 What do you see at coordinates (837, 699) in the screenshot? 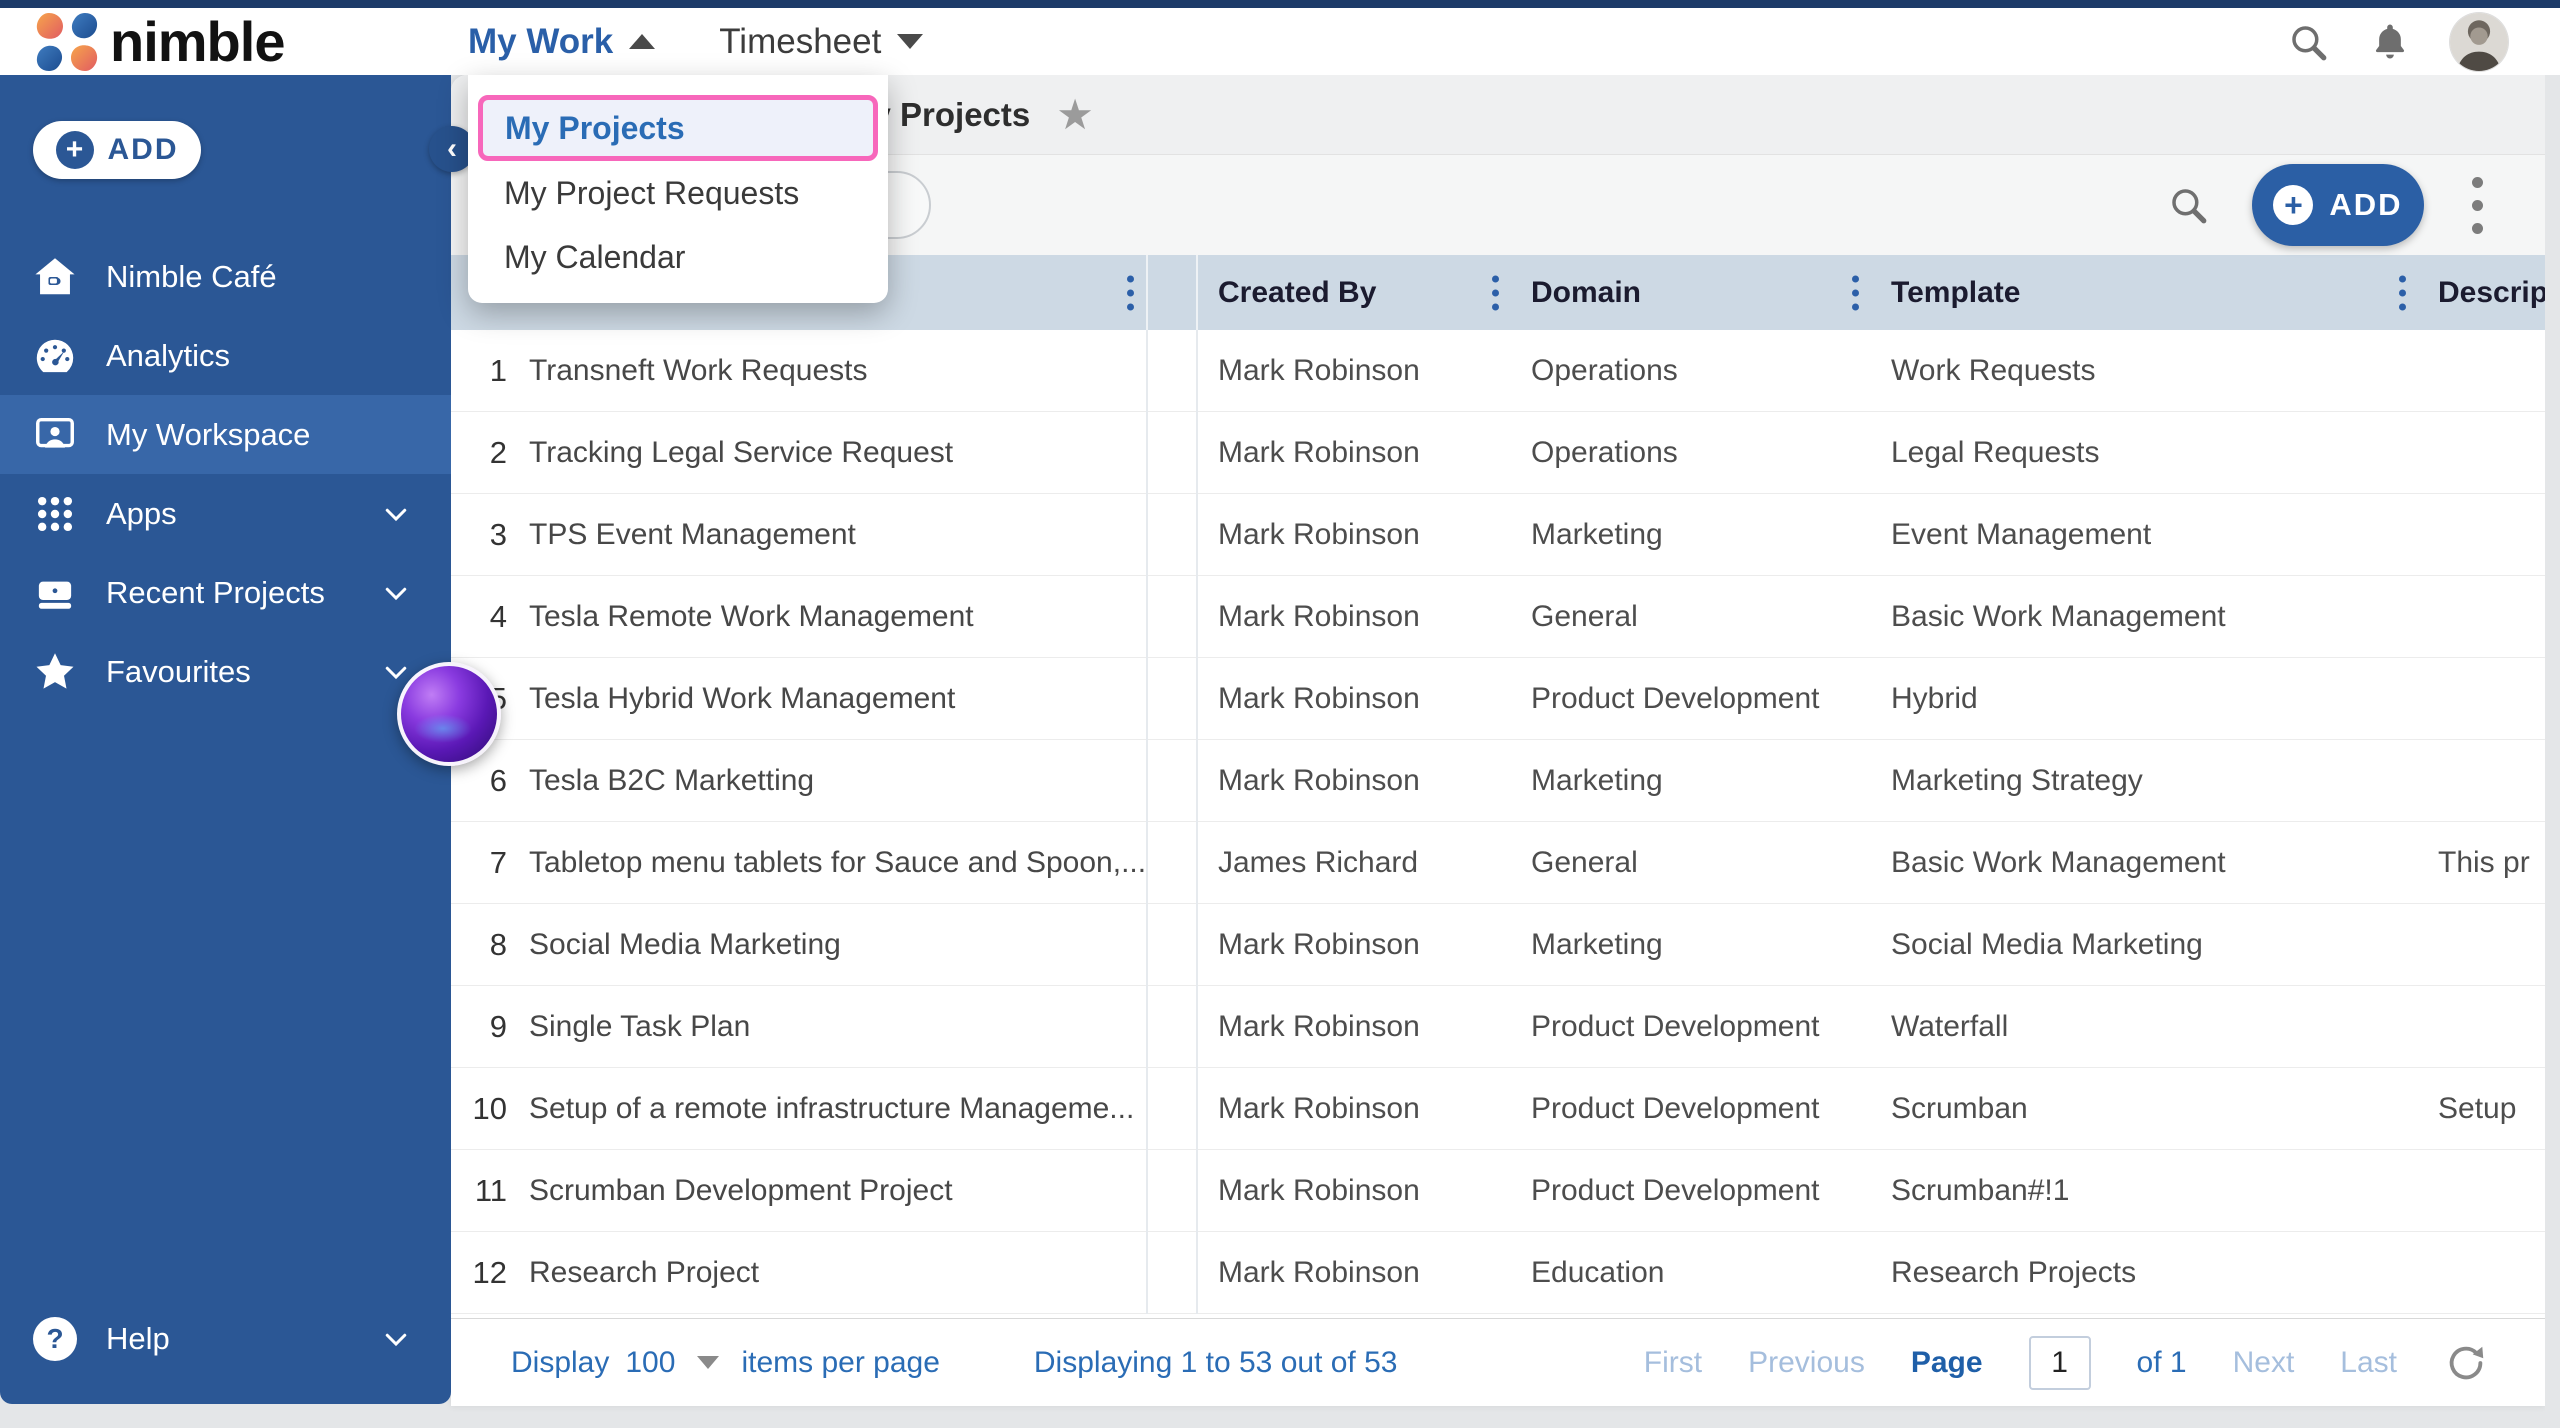
I see `project-name-cell: Tesla Hybrid Work Management` at bounding box center [837, 699].